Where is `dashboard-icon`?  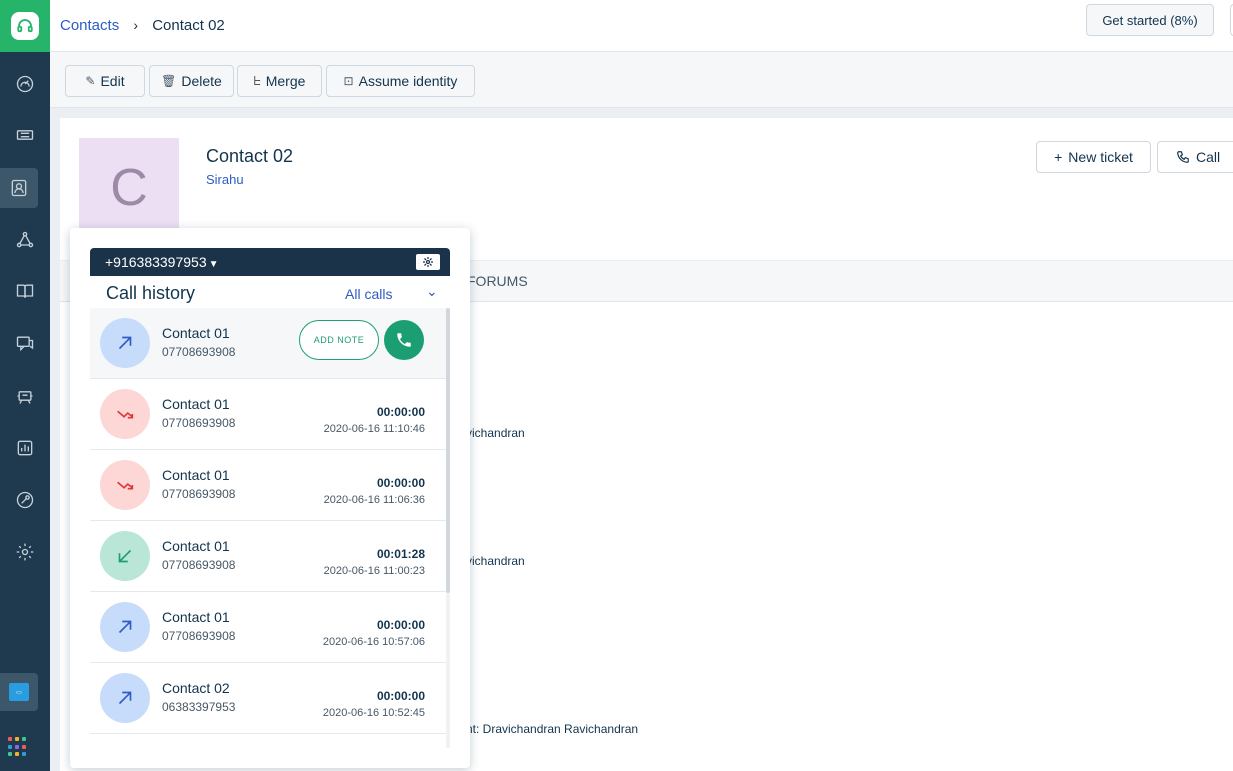
dashboard-icon is located at coordinates (25, 84).